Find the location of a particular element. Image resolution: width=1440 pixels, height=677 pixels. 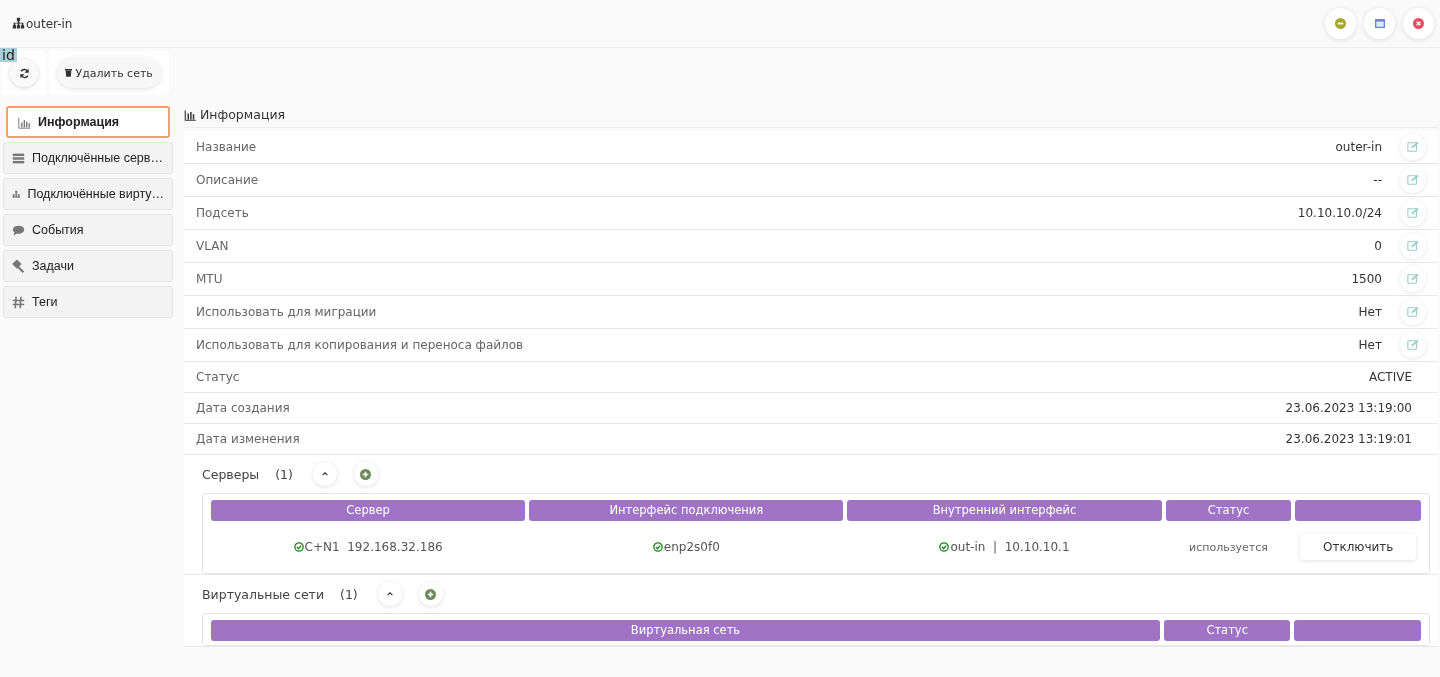

field-value: outer-in is located at coordinates (1358, 147).